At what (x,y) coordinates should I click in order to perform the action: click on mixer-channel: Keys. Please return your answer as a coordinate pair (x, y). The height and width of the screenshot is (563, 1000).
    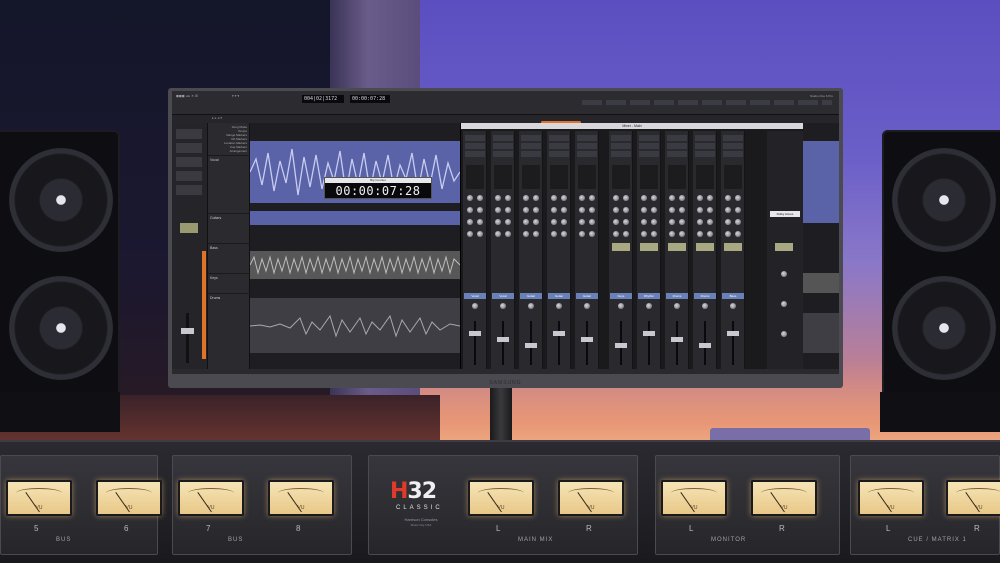
    Looking at the image, I should click on (621, 250).